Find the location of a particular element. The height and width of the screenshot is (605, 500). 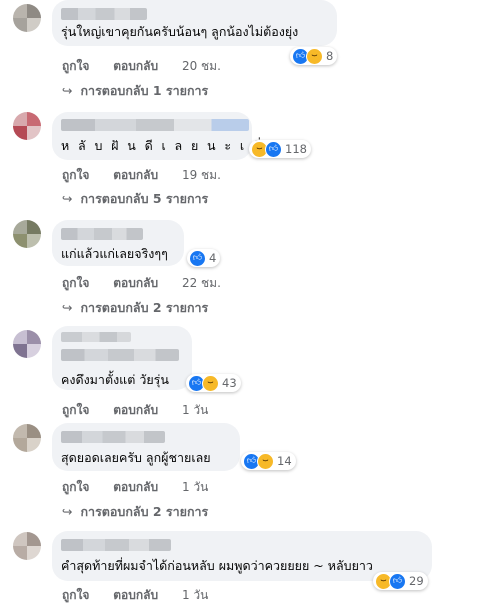

reaction-count: 118 is located at coordinates (296, 149).